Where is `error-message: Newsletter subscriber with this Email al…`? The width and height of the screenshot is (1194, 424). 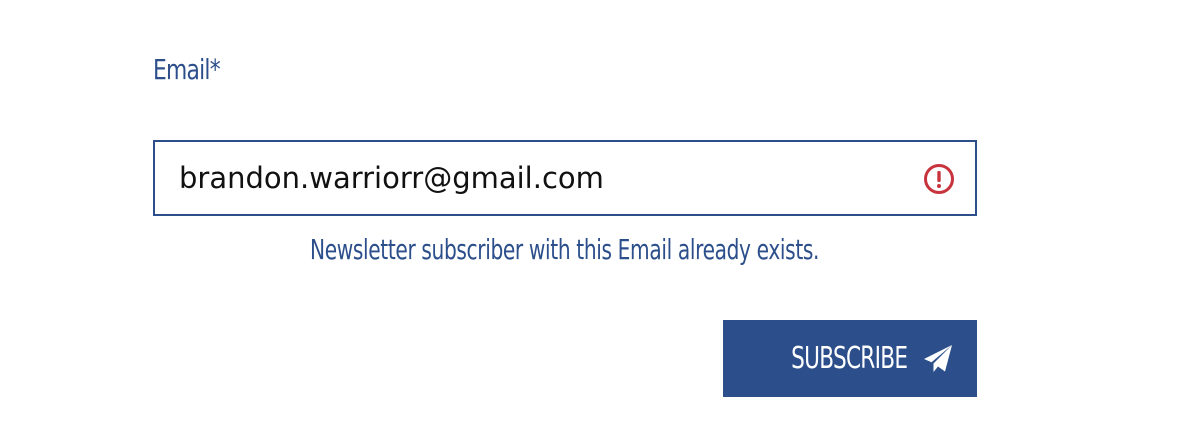 error-message: Newsletter subscriber with this Email al… is located at coordinates (565, 250).